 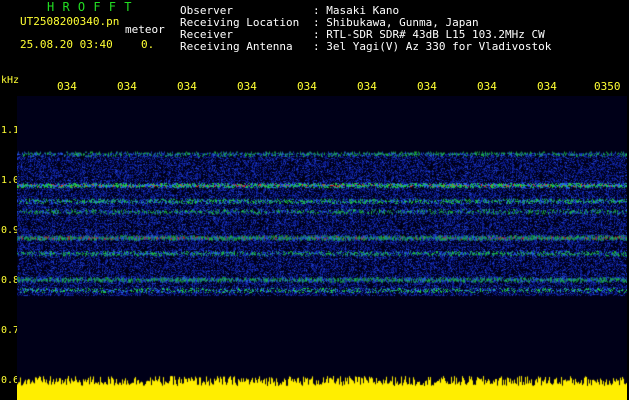 What do you see at coordinates (356, 10) in the screenshot?
I see `observer-value: : Masaki Kano` at bounding box center [356, 10].